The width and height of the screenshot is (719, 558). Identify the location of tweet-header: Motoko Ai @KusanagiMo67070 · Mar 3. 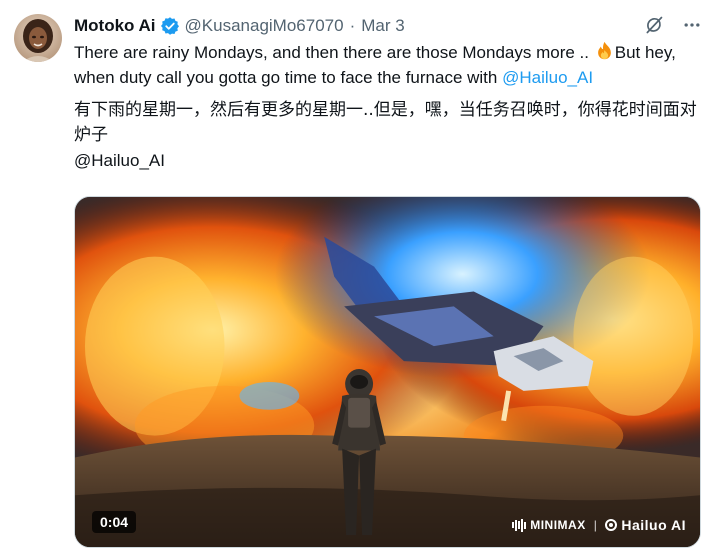
(239, 26).